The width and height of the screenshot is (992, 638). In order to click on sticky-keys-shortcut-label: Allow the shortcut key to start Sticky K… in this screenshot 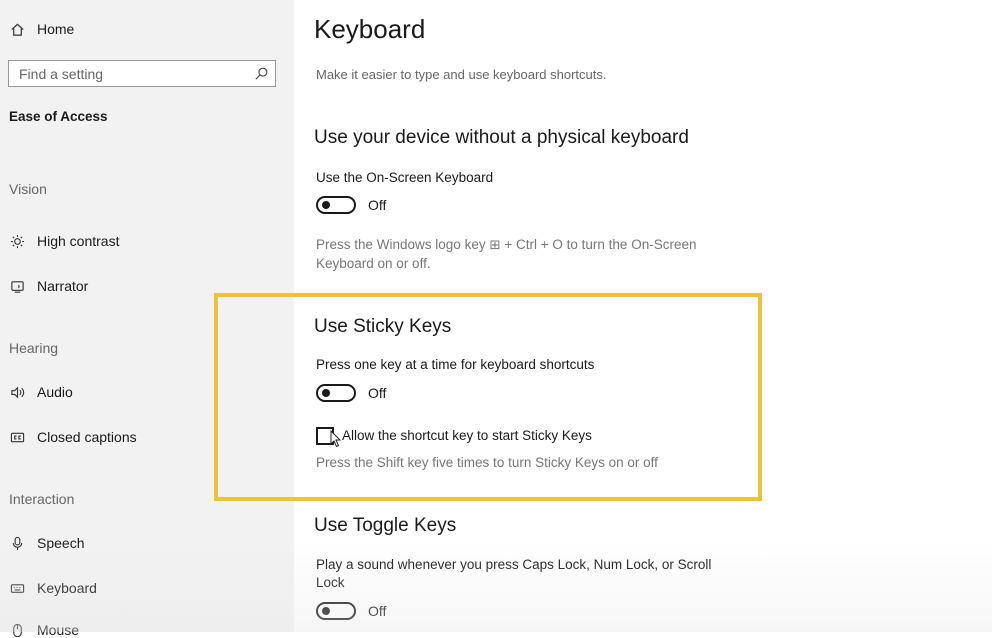, I will do `click(467, 435)`.